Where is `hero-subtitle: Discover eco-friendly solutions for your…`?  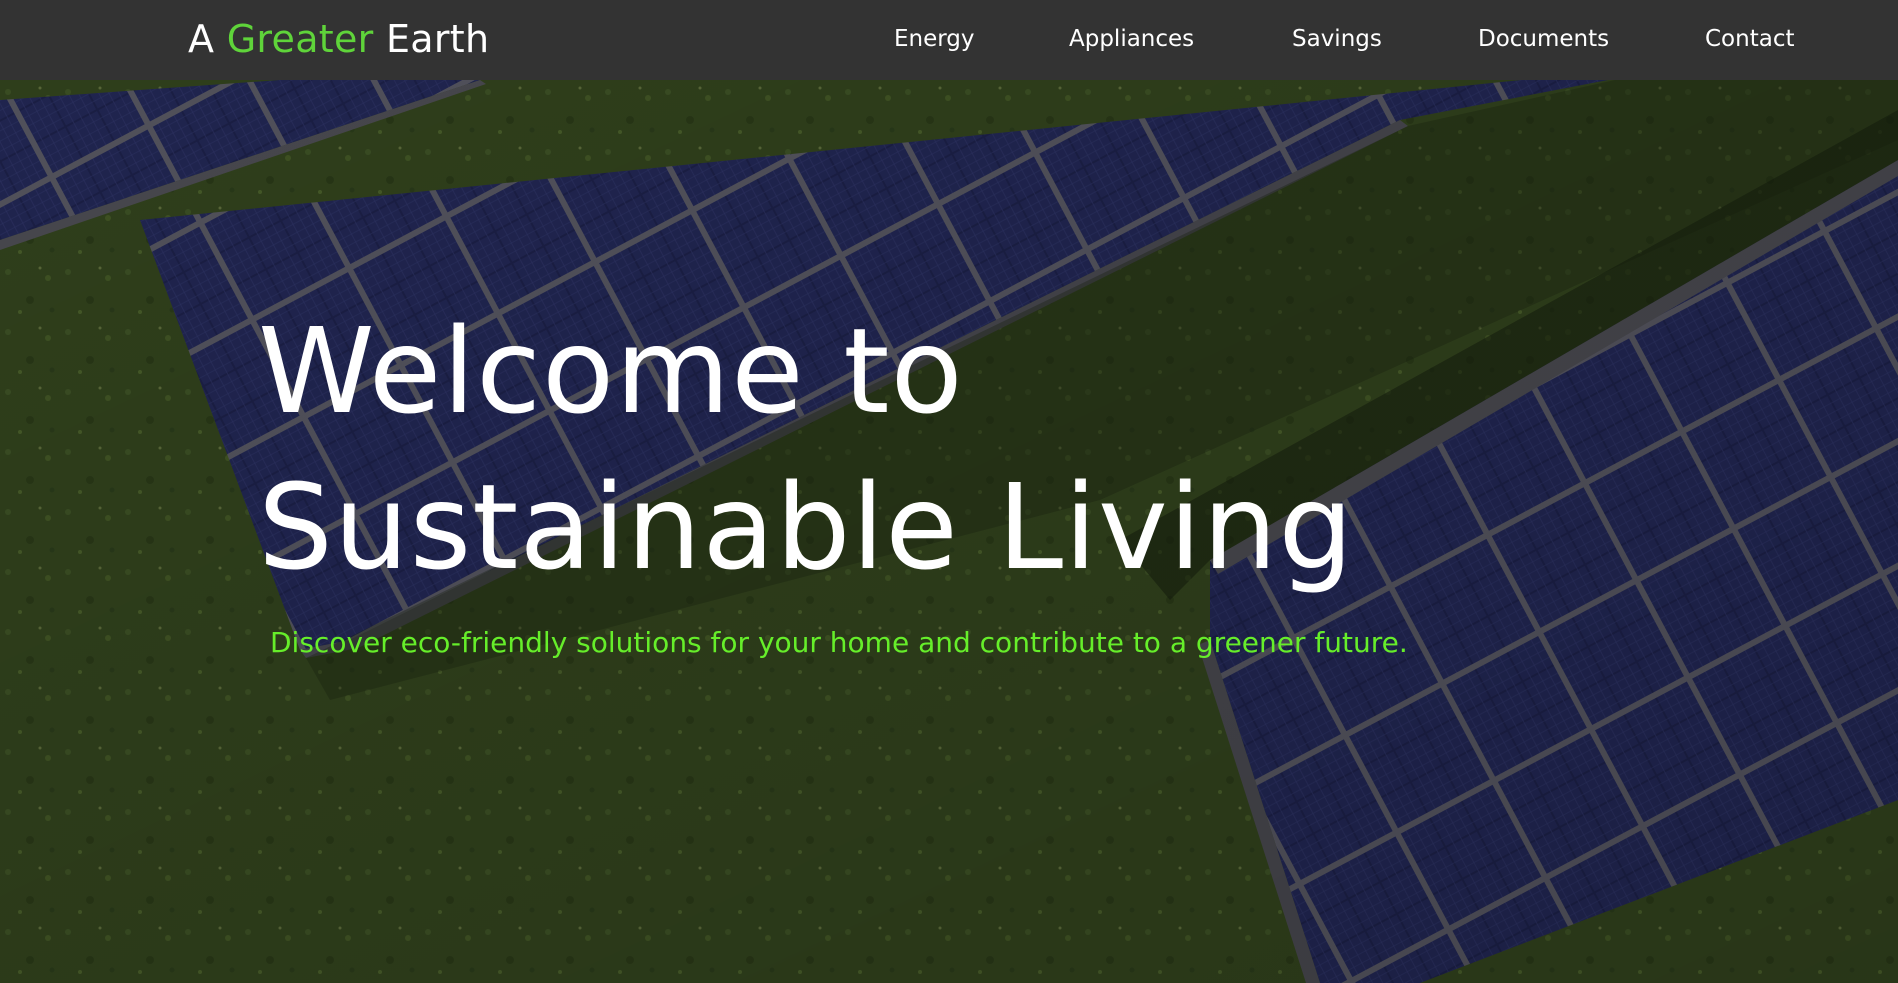 hero-subtitle: Discover eco-friendly solutions for your… is located at coordinates (839, 642).